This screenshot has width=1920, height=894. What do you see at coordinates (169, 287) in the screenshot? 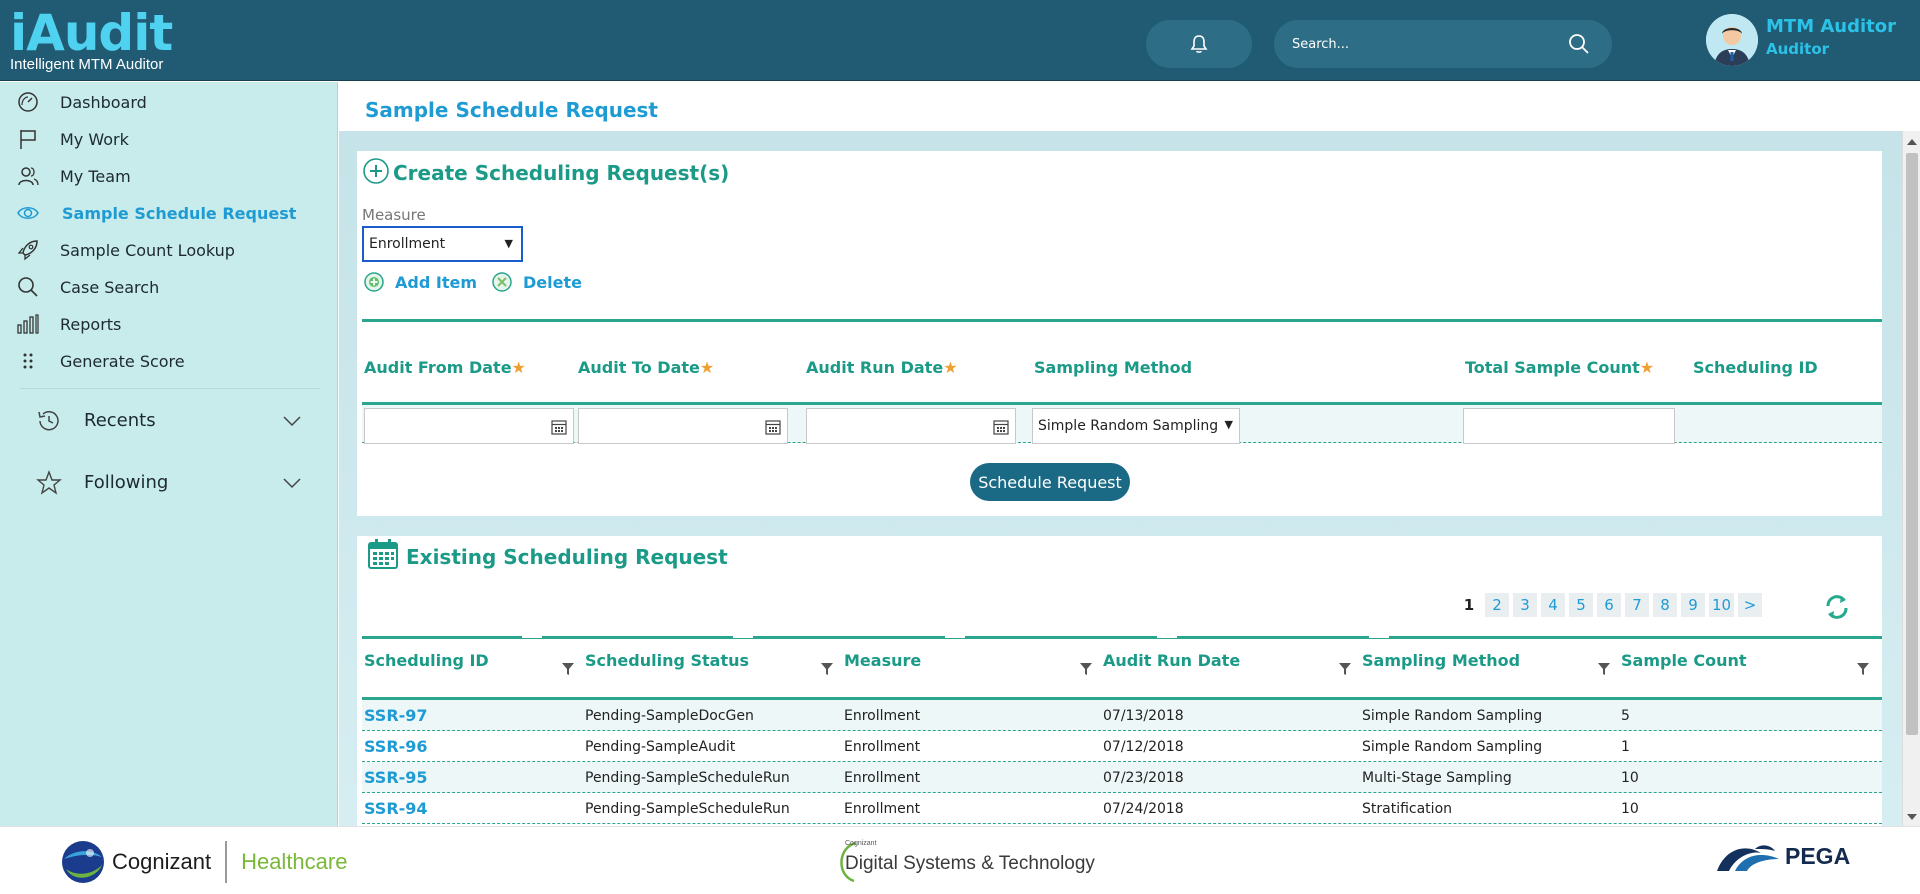
I see `sidebar-item-case-search: Case Search` at bounding box center [169, 287].